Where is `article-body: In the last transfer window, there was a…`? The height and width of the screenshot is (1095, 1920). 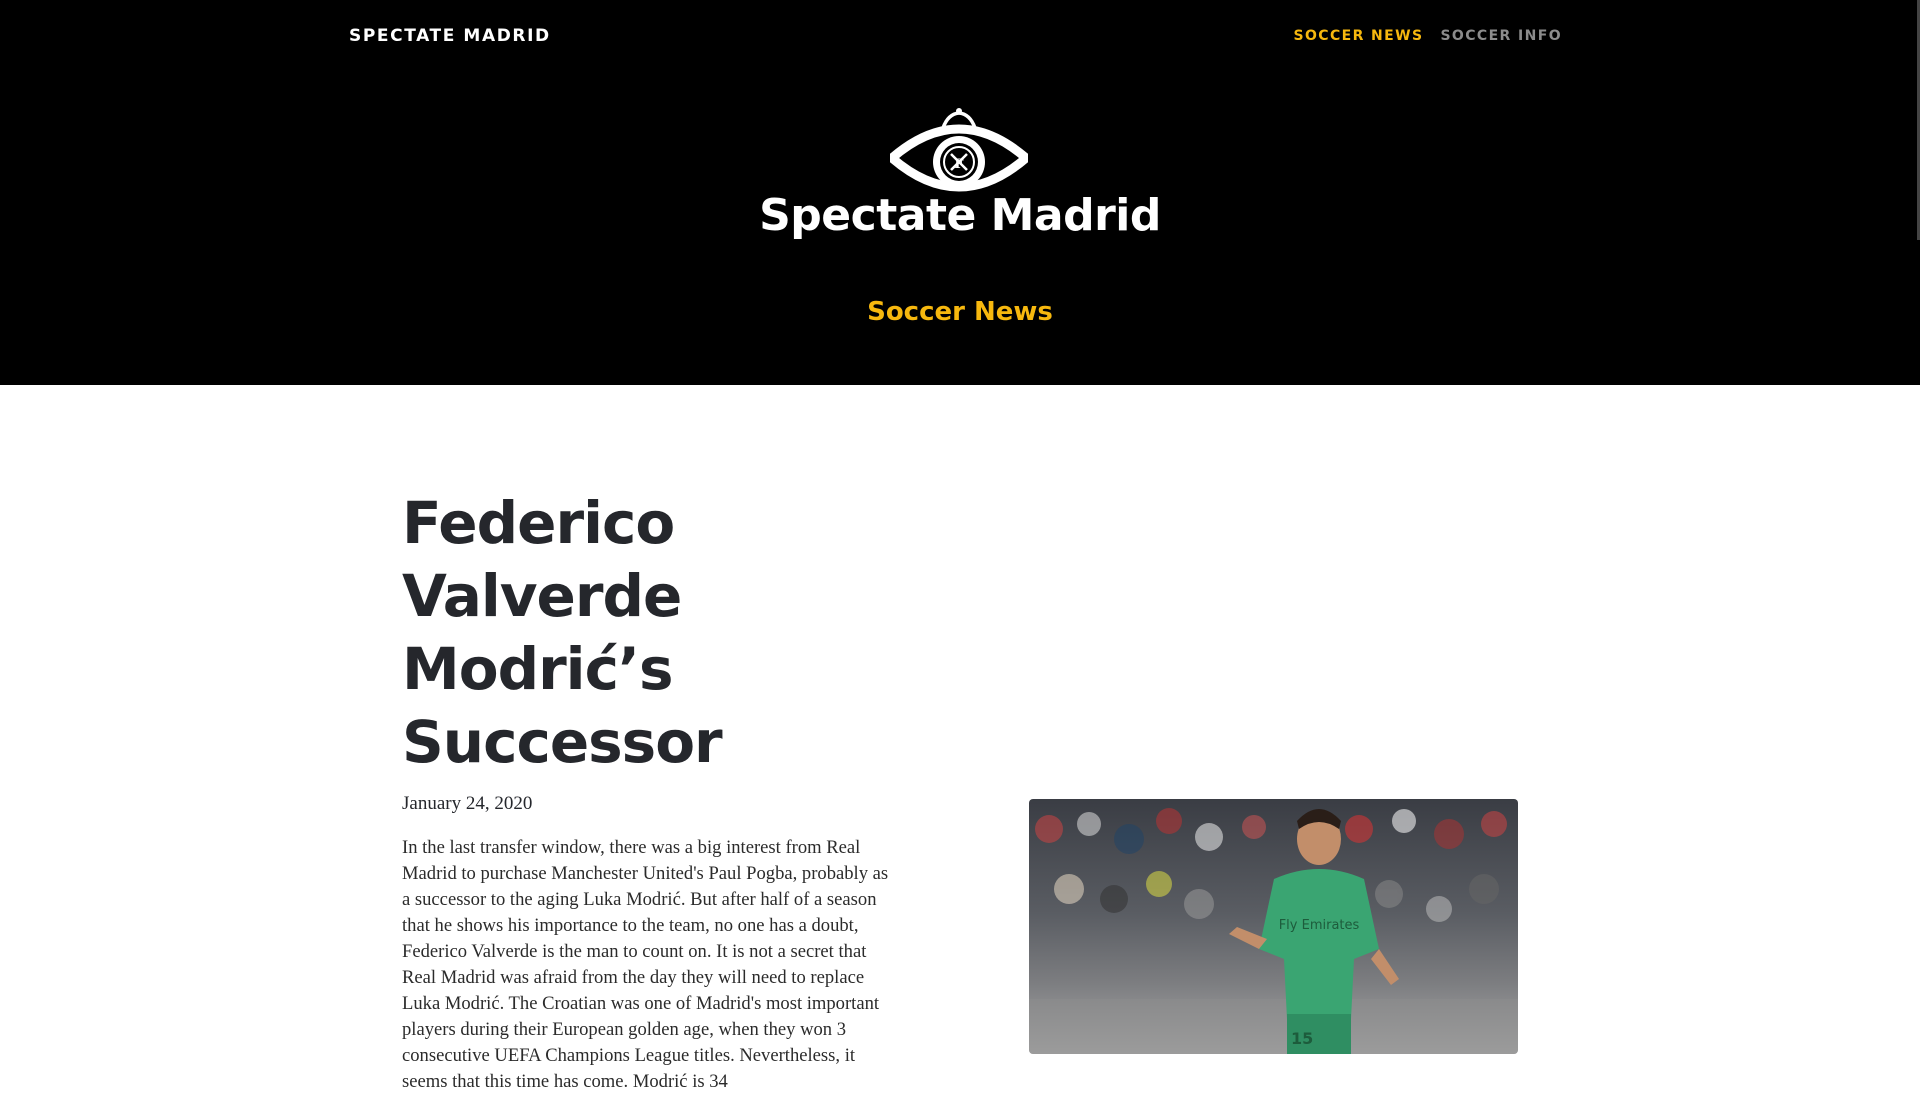
article-body: In the last transfer window, there was a… is located at coordinates (645, 964).